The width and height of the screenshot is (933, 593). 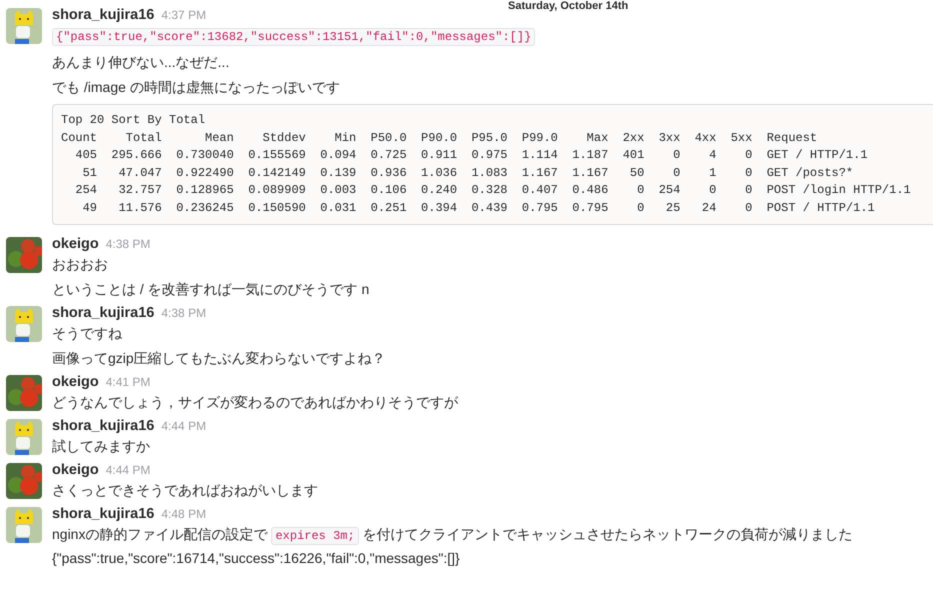 What do you see at coordinates (196, 87) in the screenshot?
I see `message-text: でも /image の時間は虚無になったっぽいです` at bounding box center [196, 87].